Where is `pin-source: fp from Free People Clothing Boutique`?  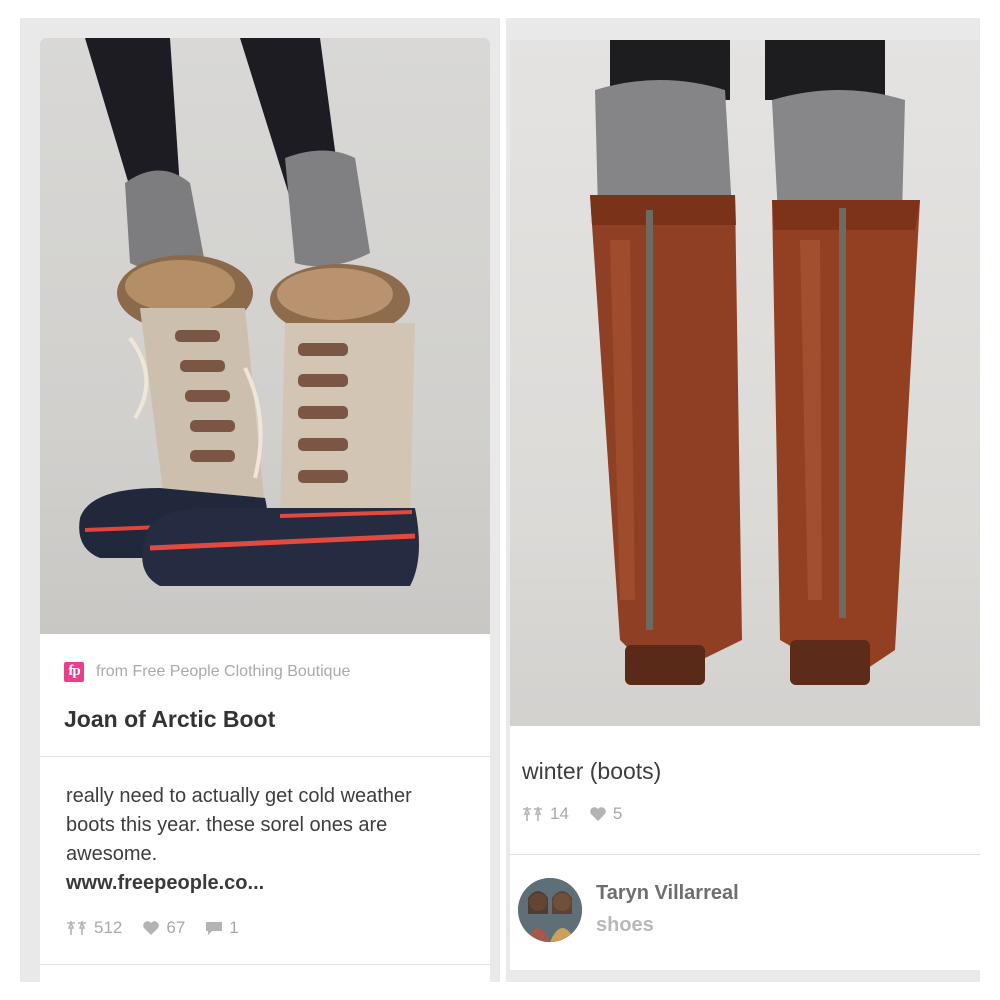
pin-source: fp from Free People Clothing Boutique is located at coordinates (207, 672).